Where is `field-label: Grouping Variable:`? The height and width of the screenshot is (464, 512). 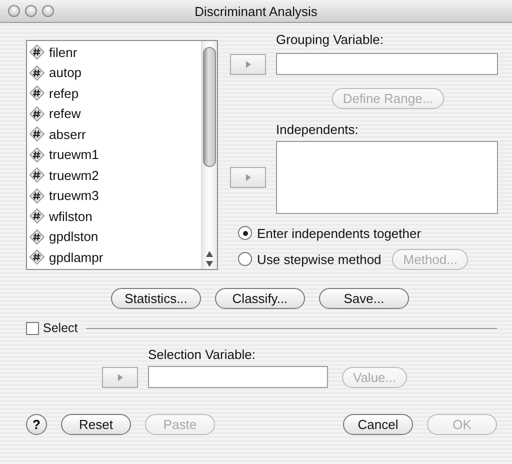 field-label: Grouping Variable: is located at coordinates (330, 39).